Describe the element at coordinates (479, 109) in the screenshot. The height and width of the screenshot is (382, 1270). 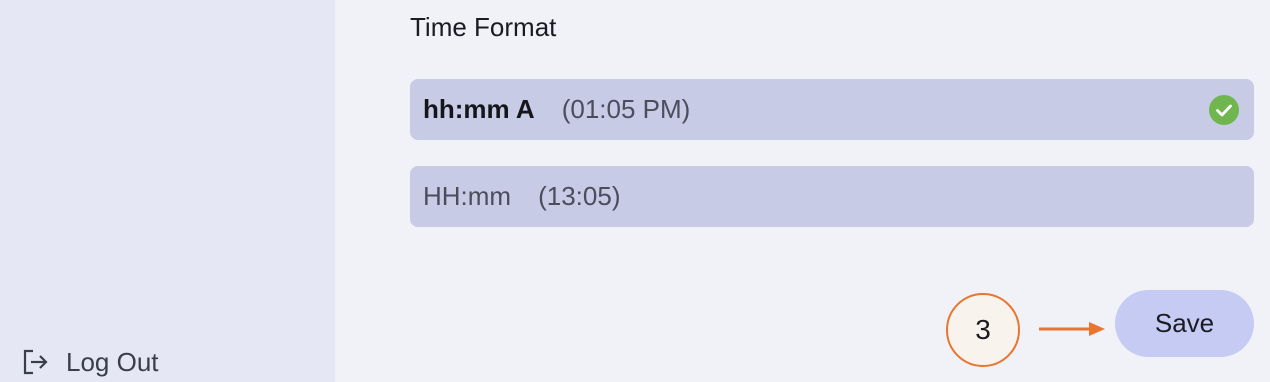
I see `option-format: hh:mm A` at that location.